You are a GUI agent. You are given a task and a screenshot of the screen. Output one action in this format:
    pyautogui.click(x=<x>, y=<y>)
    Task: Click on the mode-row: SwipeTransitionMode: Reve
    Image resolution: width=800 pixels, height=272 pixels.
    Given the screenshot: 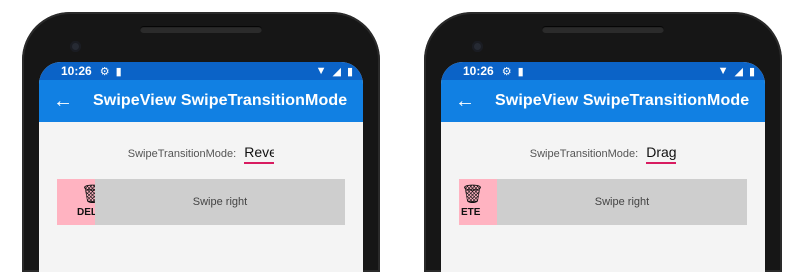 What is the action you would take?
    pyautogui.click(x=201, y=154)
    